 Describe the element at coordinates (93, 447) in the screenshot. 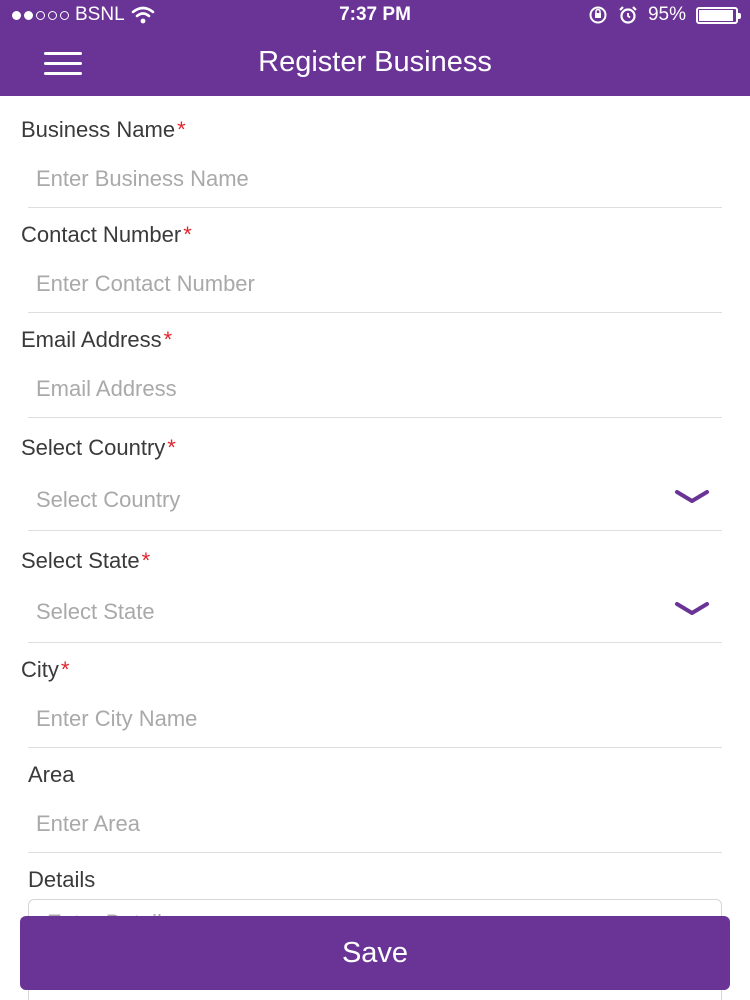

I see `country-label-text: Select Country` at that location.